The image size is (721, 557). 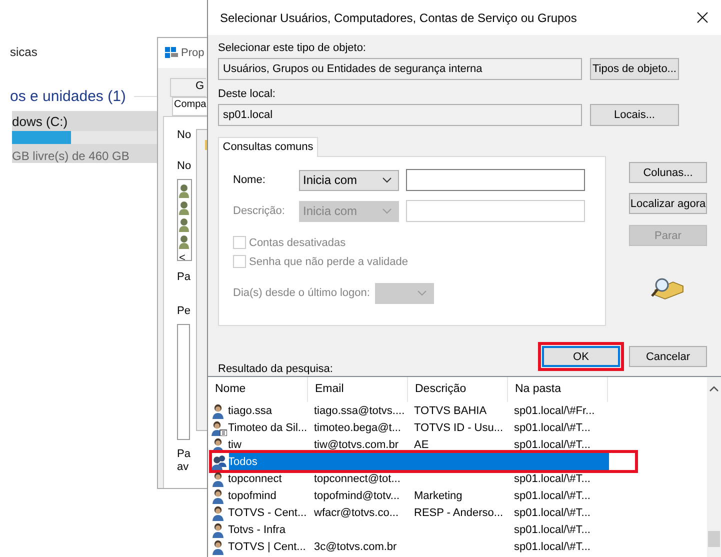 What do you see at coordinates (667, 288) in the screenshot?
I see `find-folder-icon` at bounding box center [667, 288].